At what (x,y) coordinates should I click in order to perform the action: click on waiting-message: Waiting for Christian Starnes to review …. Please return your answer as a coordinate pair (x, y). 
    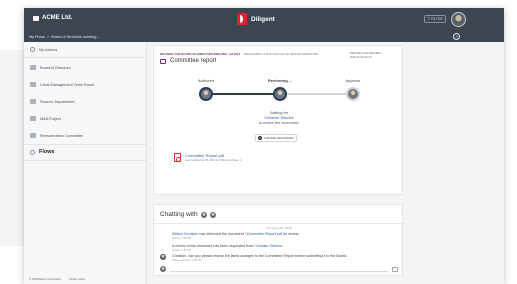
    Looking at the image, I should click on (279, 118).